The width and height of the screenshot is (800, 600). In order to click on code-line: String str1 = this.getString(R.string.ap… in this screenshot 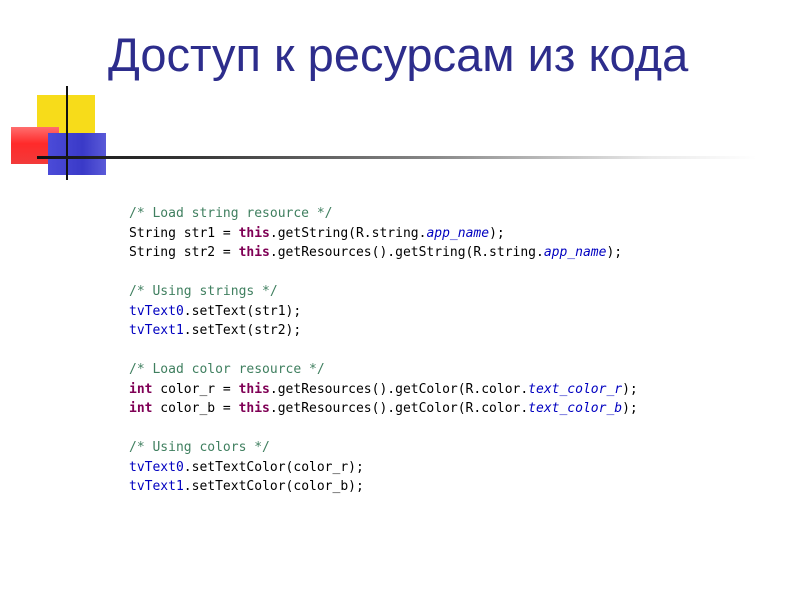, I will do `click(383, 234)`.